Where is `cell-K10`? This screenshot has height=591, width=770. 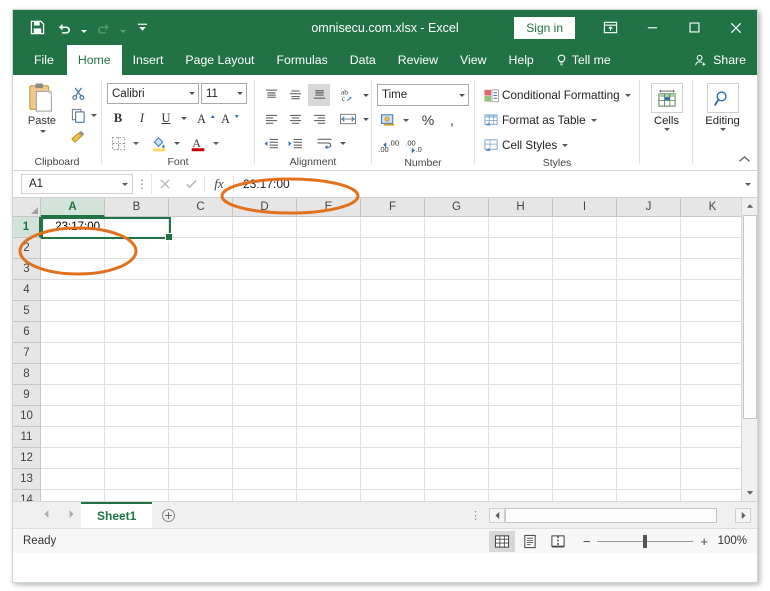 cell-K10 is located at coordinates (713, 416).